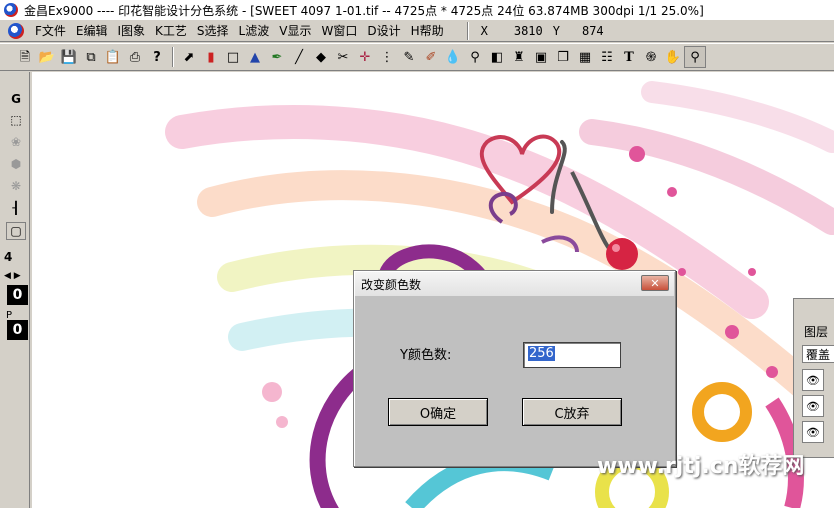 The width and height of the screenshot is (834, 508). What do you see at coordinates (254, 30) in the screenshot?
I see `menu-filter: L滤波` at bounding box center [254, 30].